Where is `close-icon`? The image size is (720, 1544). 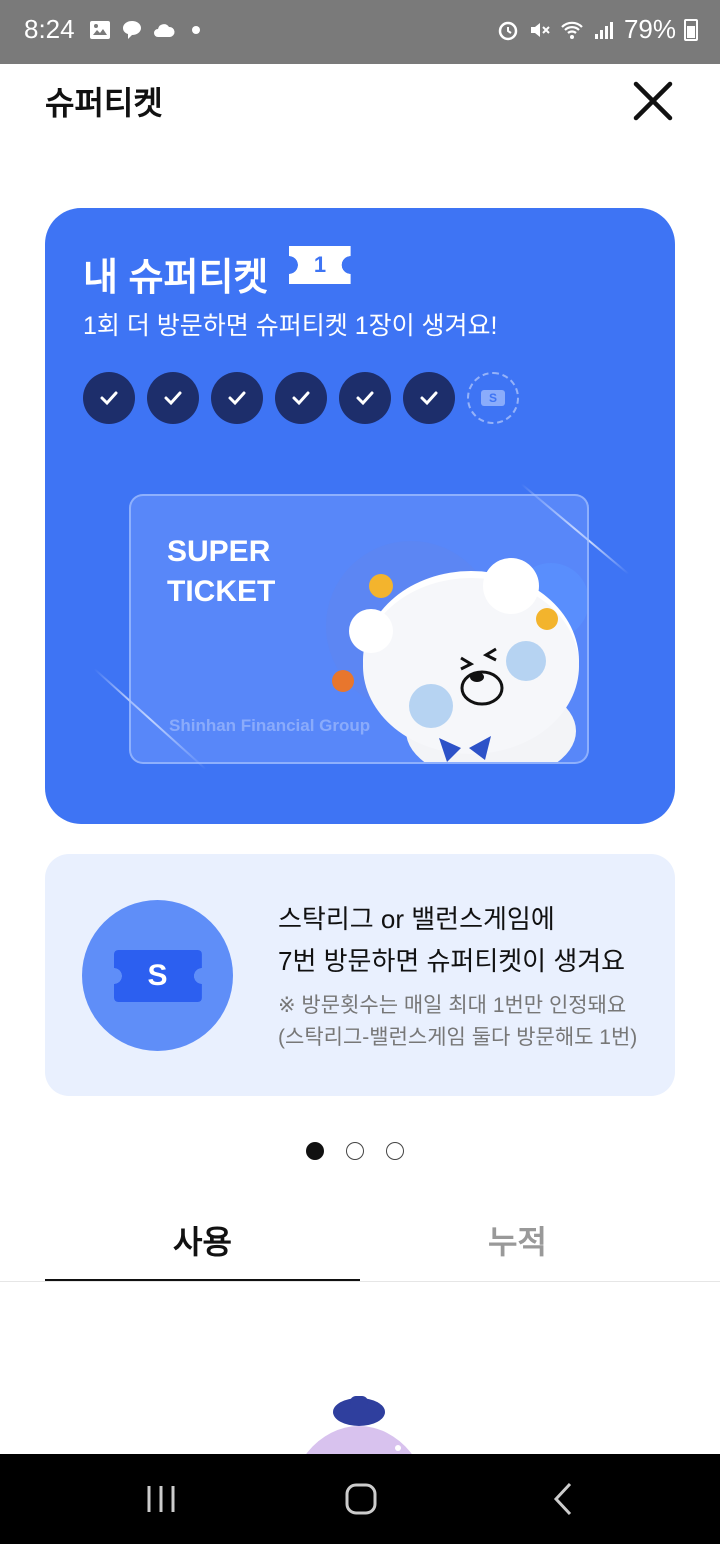
close-icon is located at coordinates (653, 101).